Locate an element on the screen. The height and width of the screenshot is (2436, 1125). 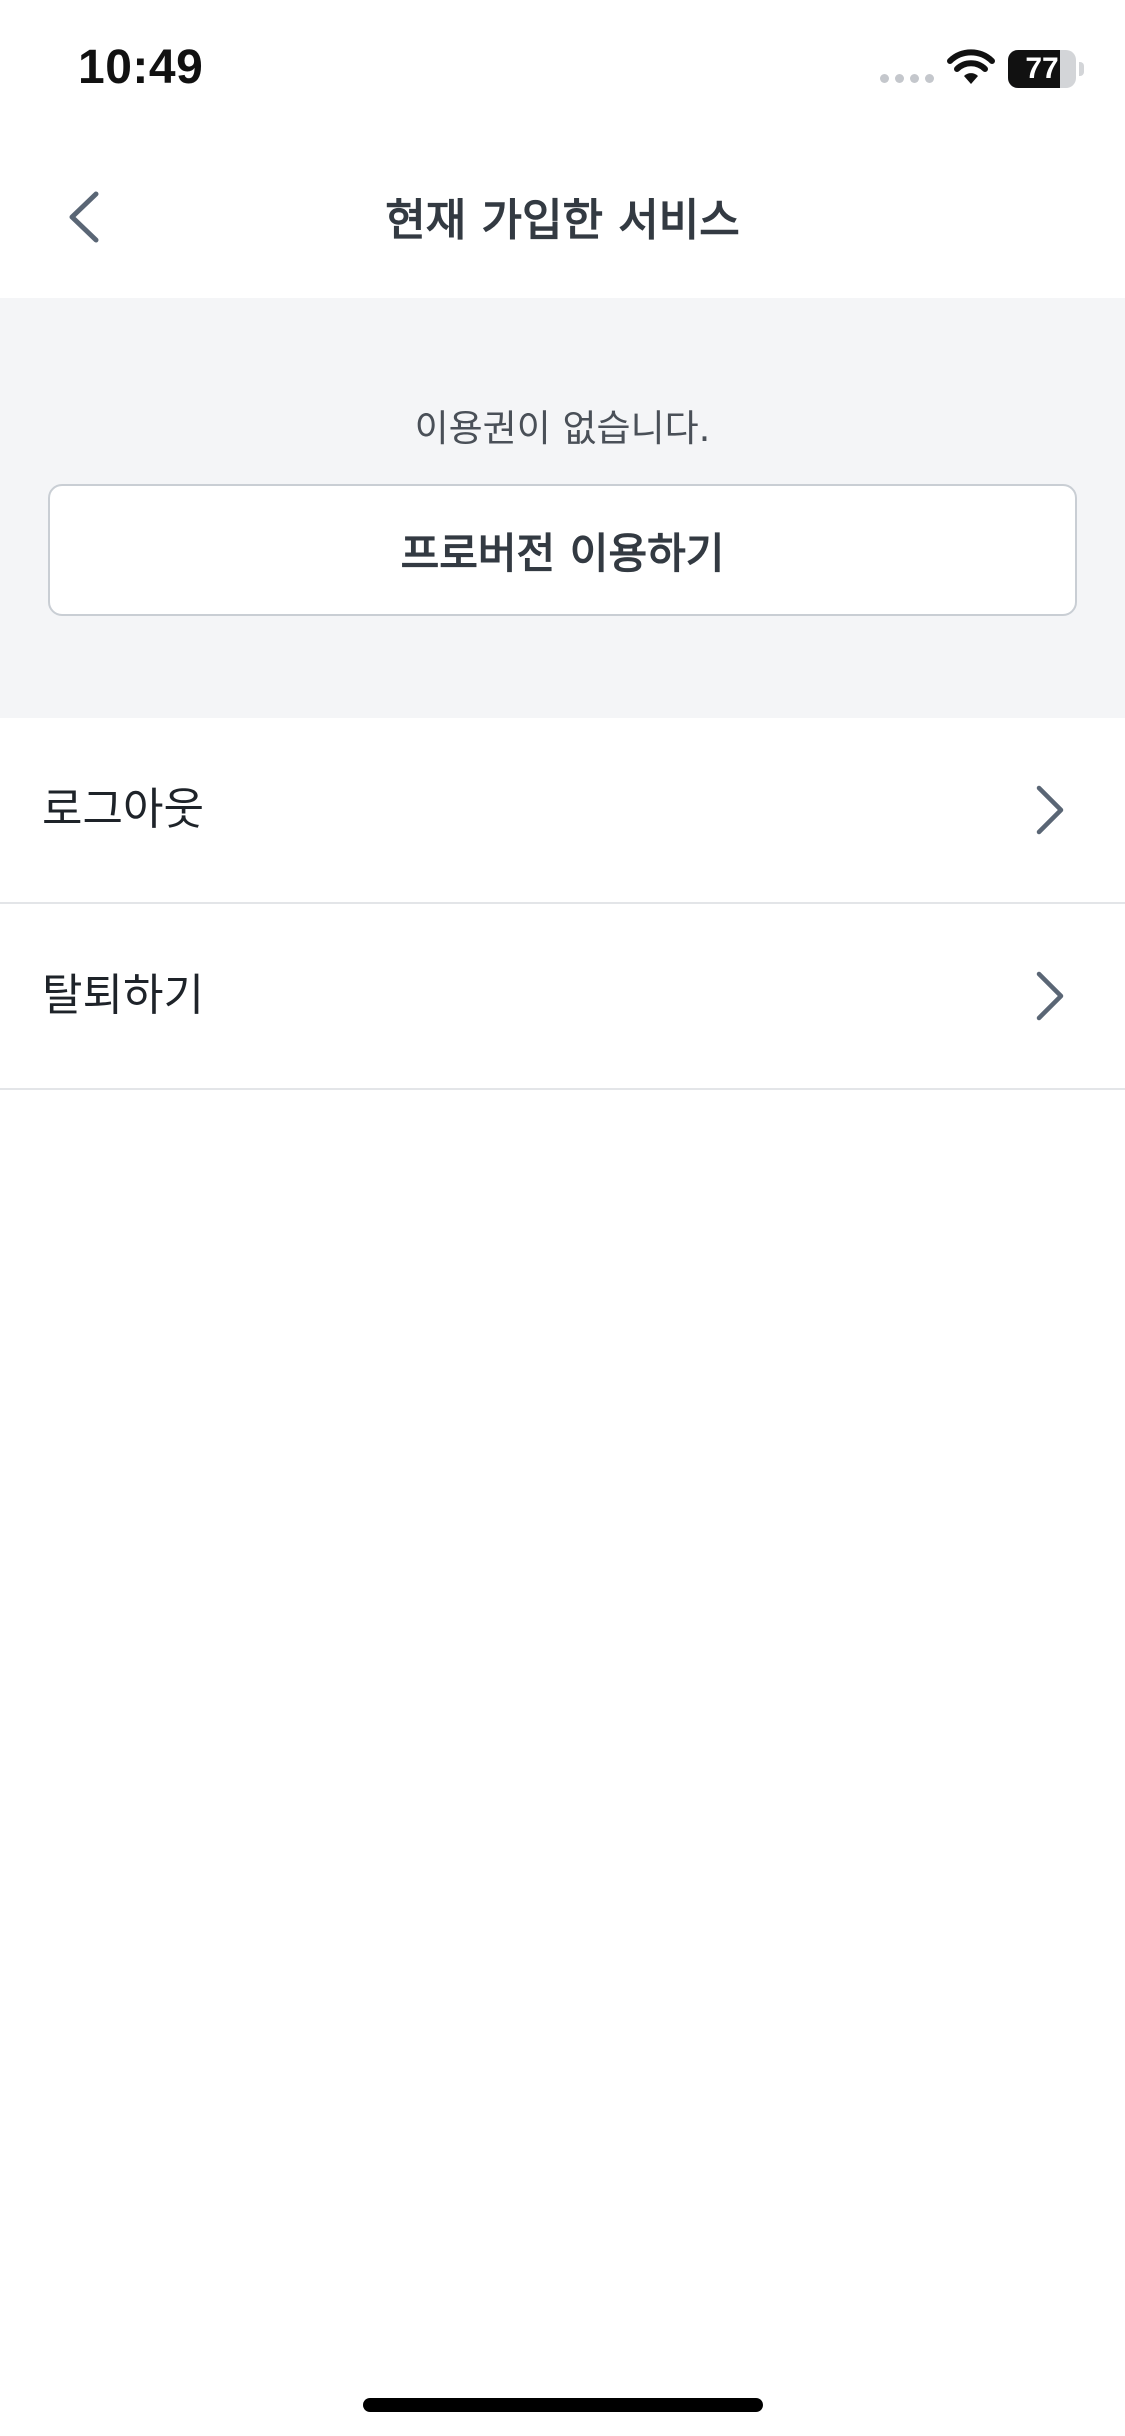
page-title: 현재 가입한 서비스 is located at coordinates (562, 220).